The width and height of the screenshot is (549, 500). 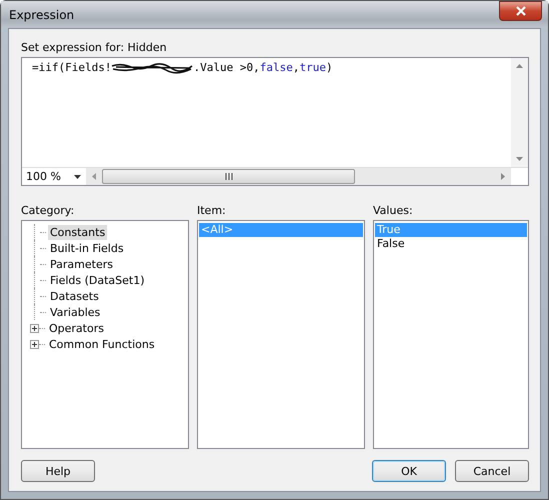 What do you see at coordinates (42, 15) in the screenshot?
I see `window-title: Expression` at bounding box center [42, 15].